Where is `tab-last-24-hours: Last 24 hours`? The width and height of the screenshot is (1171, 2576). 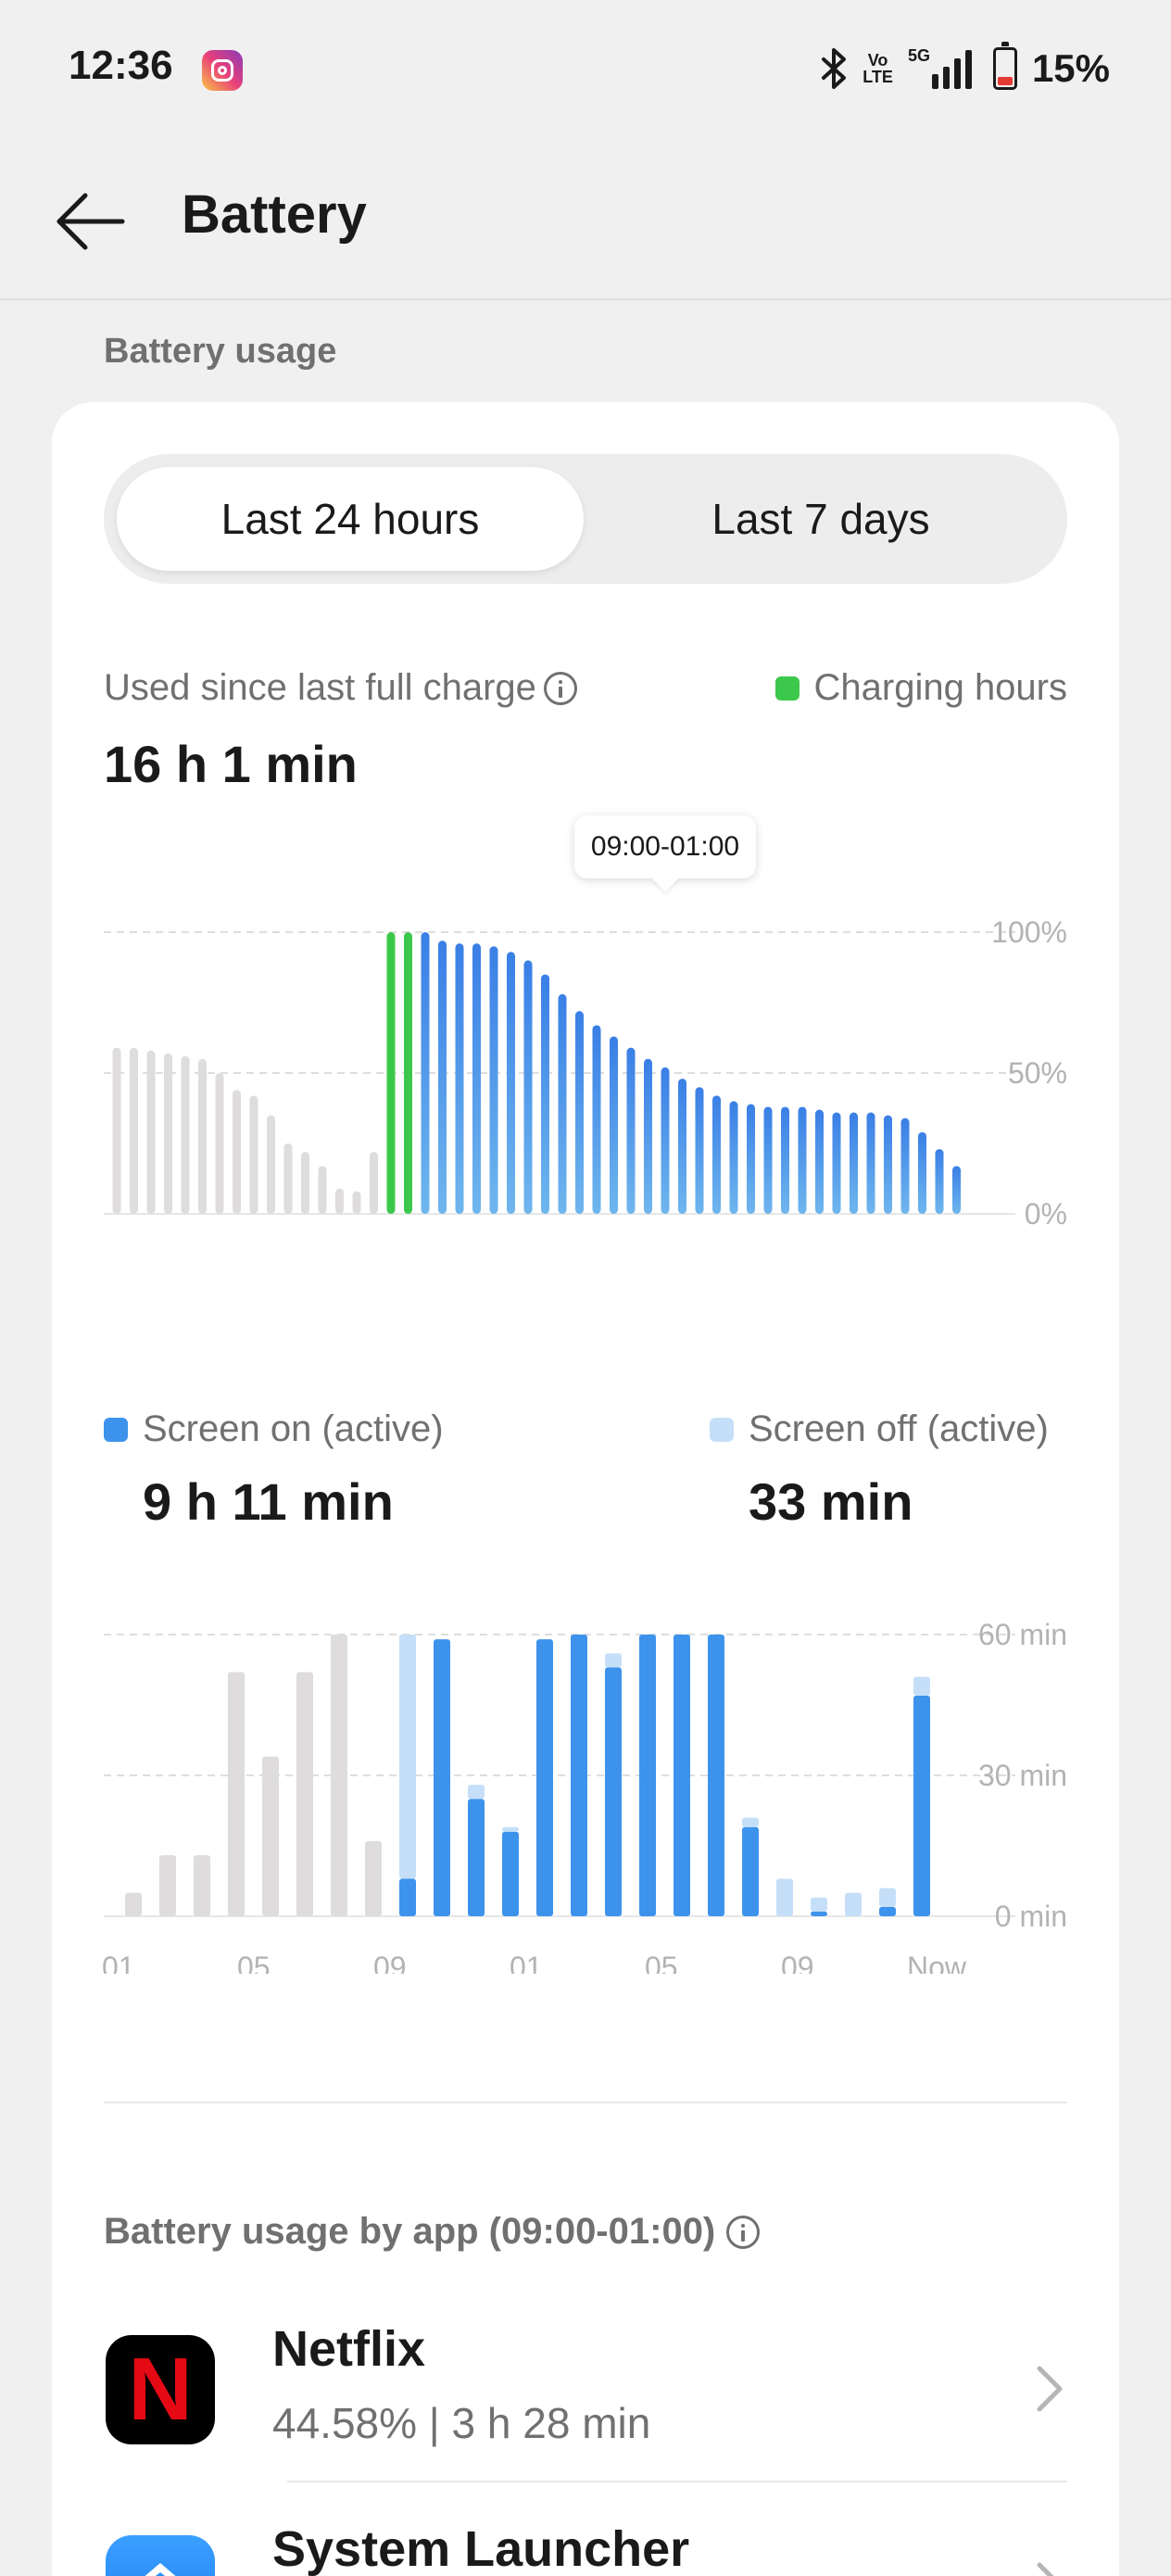 tab-last-24-hours: Last 24 hours is located at coordinates (351, 519).